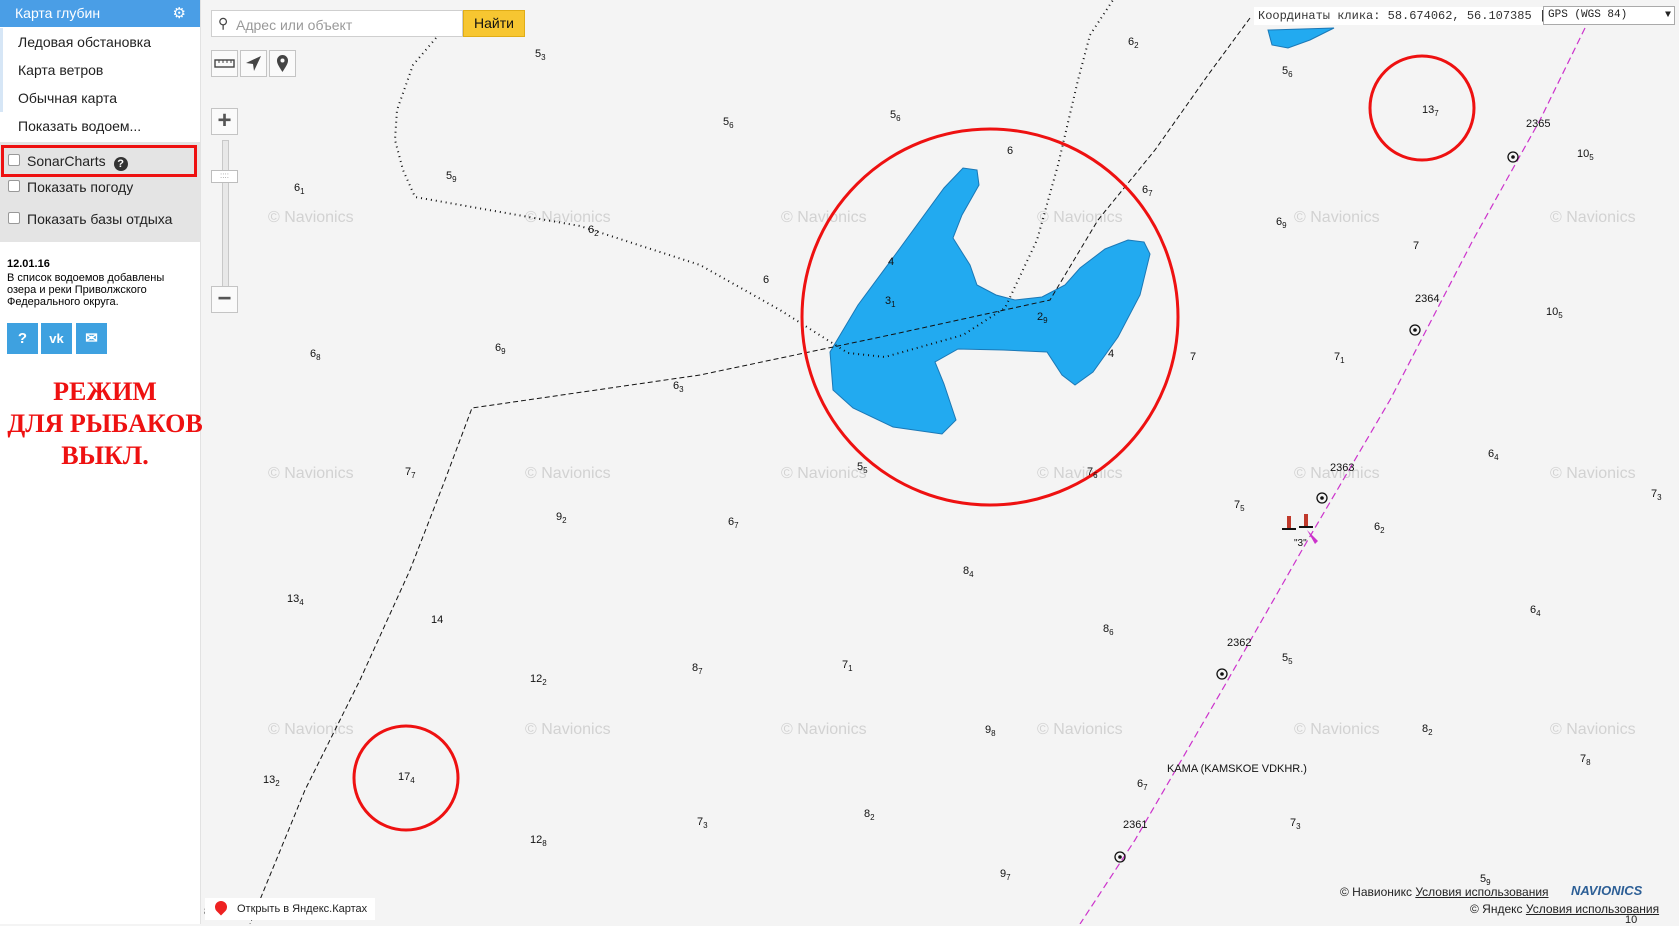 This screenshot has height=926, width=1679. What do you see at coordinates (67, 98) in the screenshot?
I see `menu-item-label: Обычная карта` at bounding box center [67, 98].